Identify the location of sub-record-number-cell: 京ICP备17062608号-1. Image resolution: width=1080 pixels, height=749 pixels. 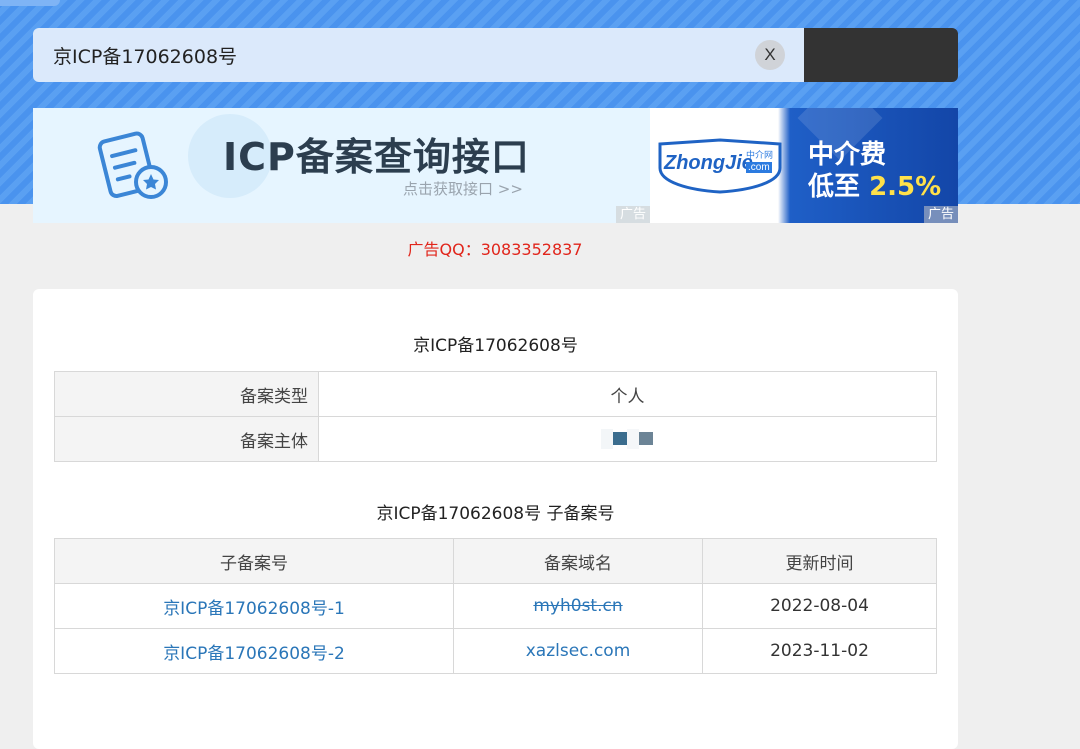
(254, 606).